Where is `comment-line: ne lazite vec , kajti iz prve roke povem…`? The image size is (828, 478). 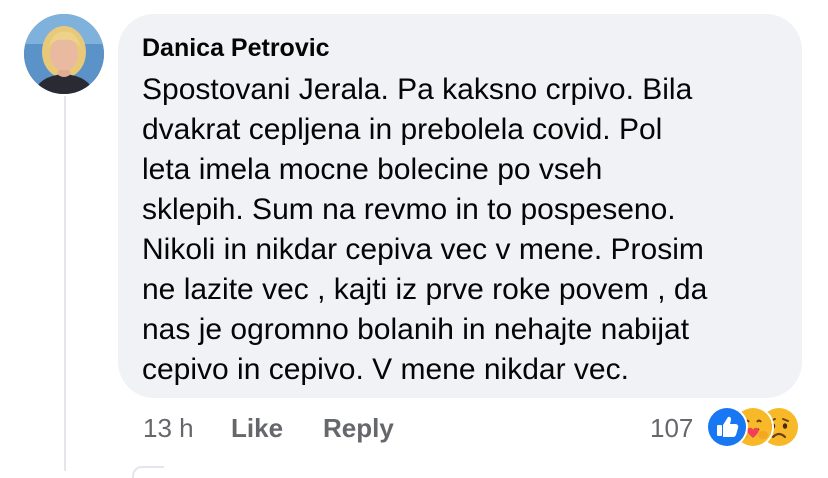
comment-line: ne lazite vec , kajti iz prve roke povem… is located at coordinates (425, 289).